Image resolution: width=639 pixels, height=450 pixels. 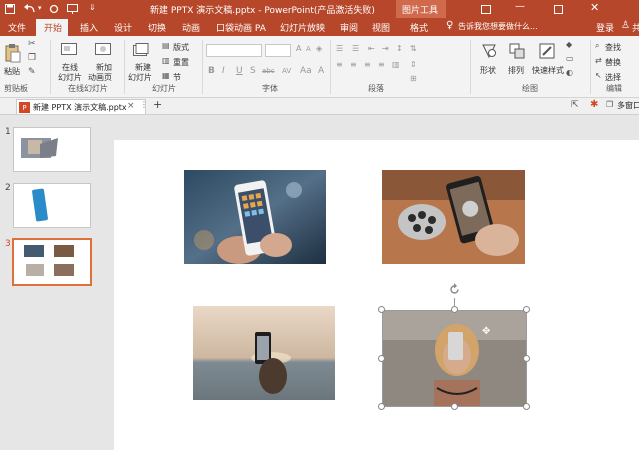 I want to click on text-direction-icon: ⇅, so click(x=413, y=48).